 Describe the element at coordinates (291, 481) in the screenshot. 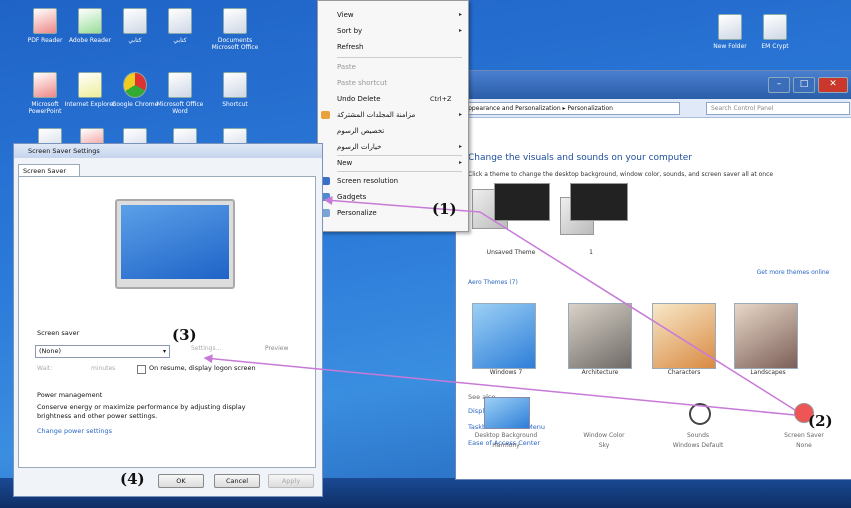

I see `apply-button: Apply` at that location.